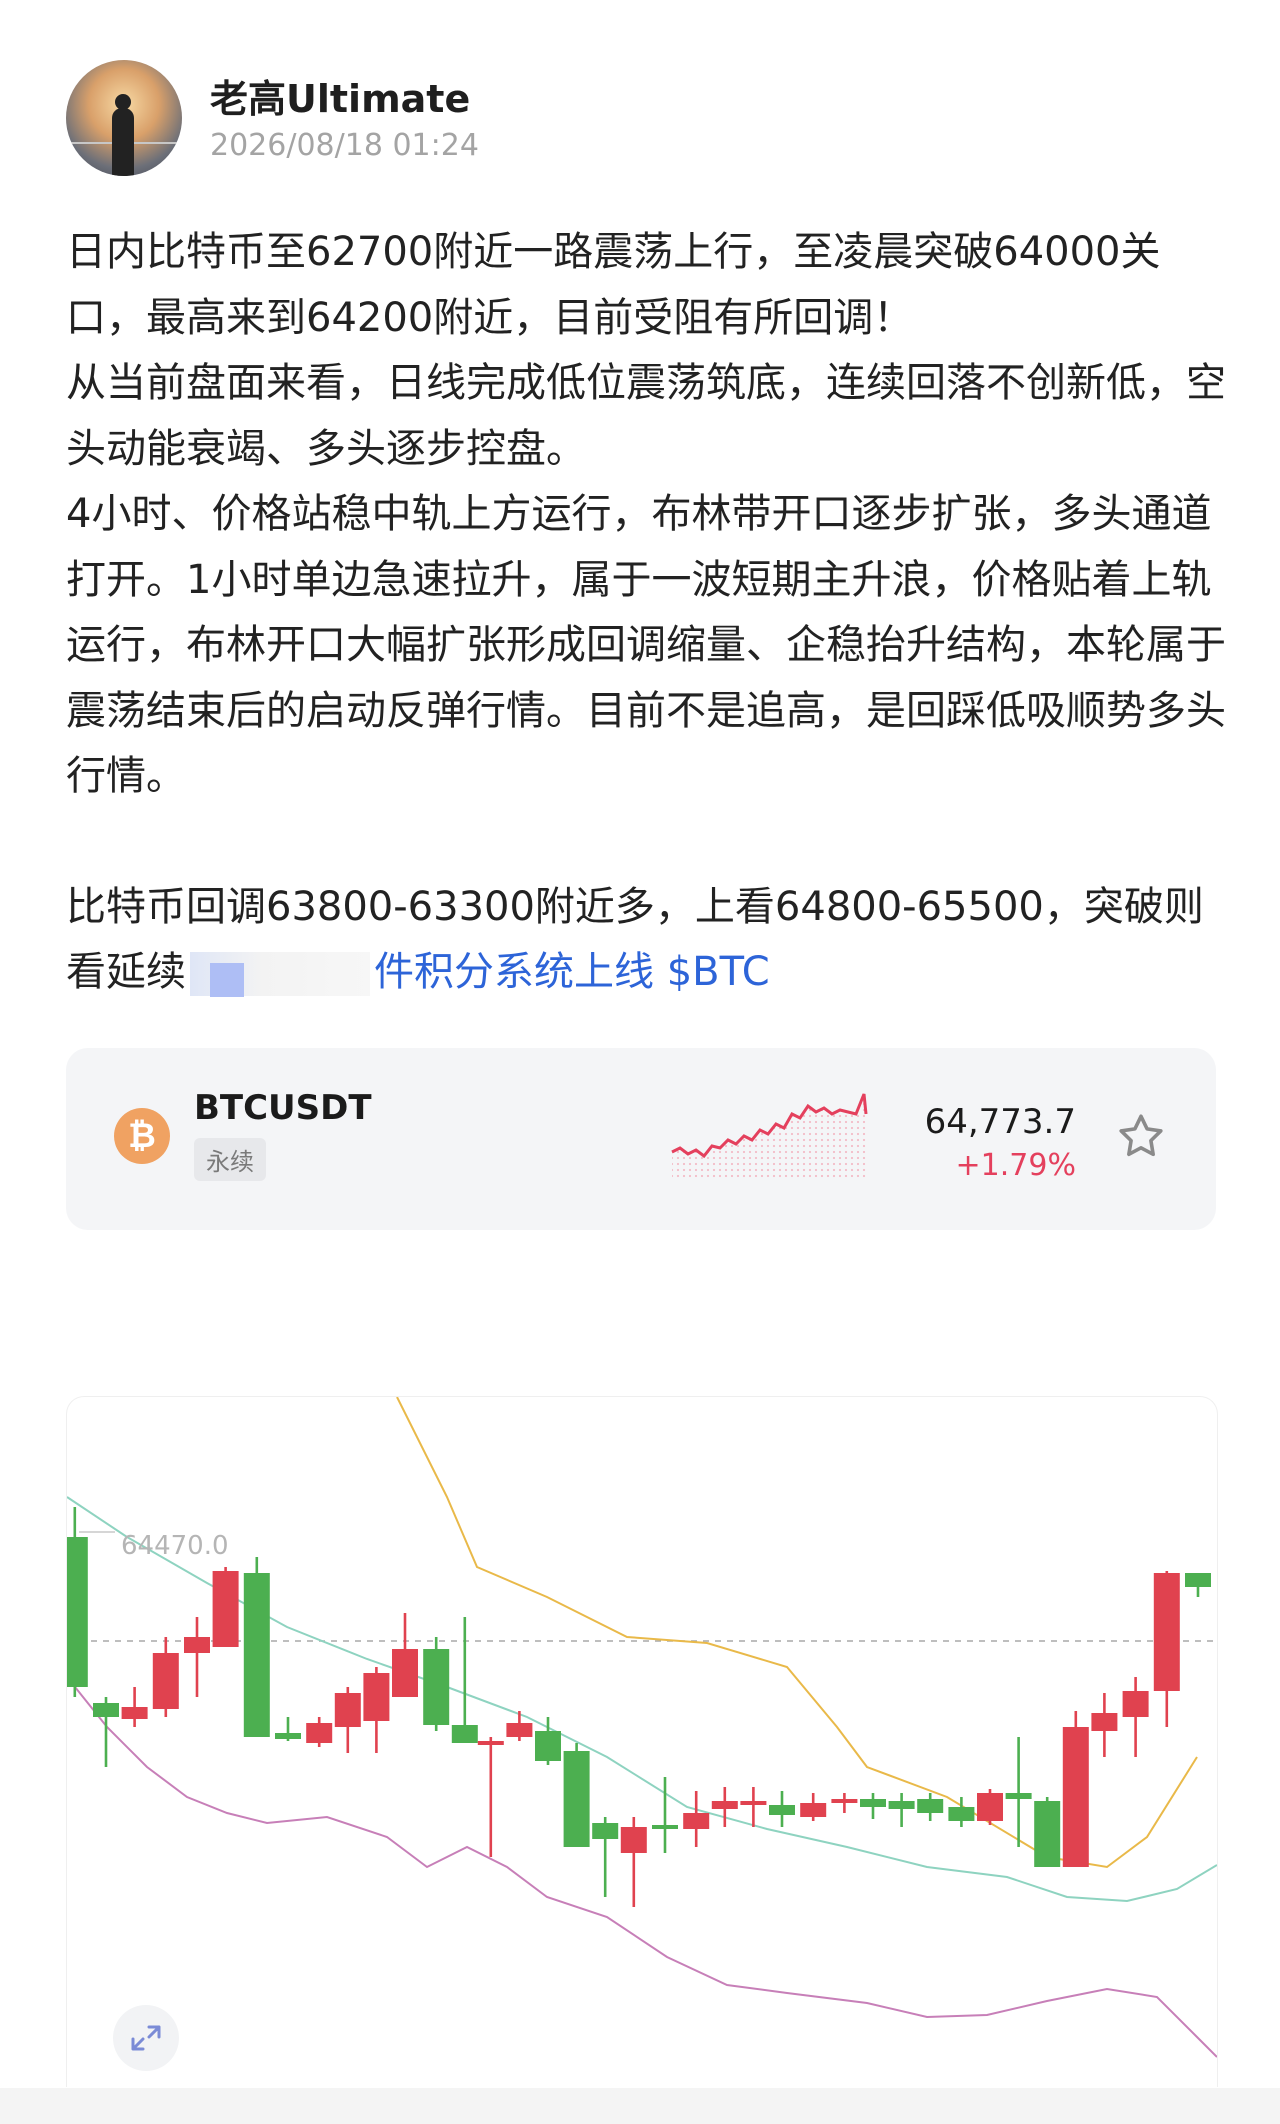 This screenshot has height=2124, width=1280. Describe the element at coordinates (1141, 1137) in the screenshot. I see `favorite-star-icon` at that location.